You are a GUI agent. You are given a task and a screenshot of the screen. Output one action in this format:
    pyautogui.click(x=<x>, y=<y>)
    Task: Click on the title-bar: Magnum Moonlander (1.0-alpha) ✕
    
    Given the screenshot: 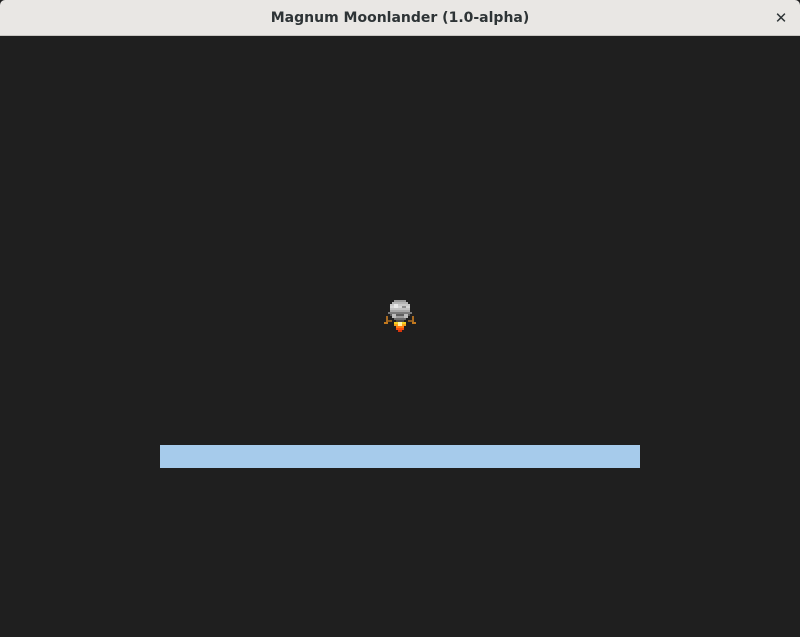 What is the action you would take?
    pyautogui.click(x=400, y=18)
    